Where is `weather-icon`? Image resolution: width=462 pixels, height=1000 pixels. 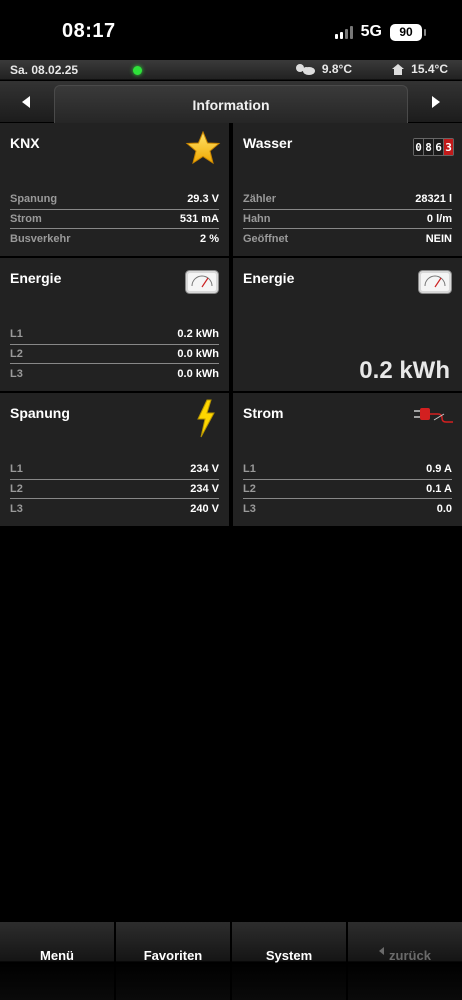 weather-icon is located at coordinates (305, 69).